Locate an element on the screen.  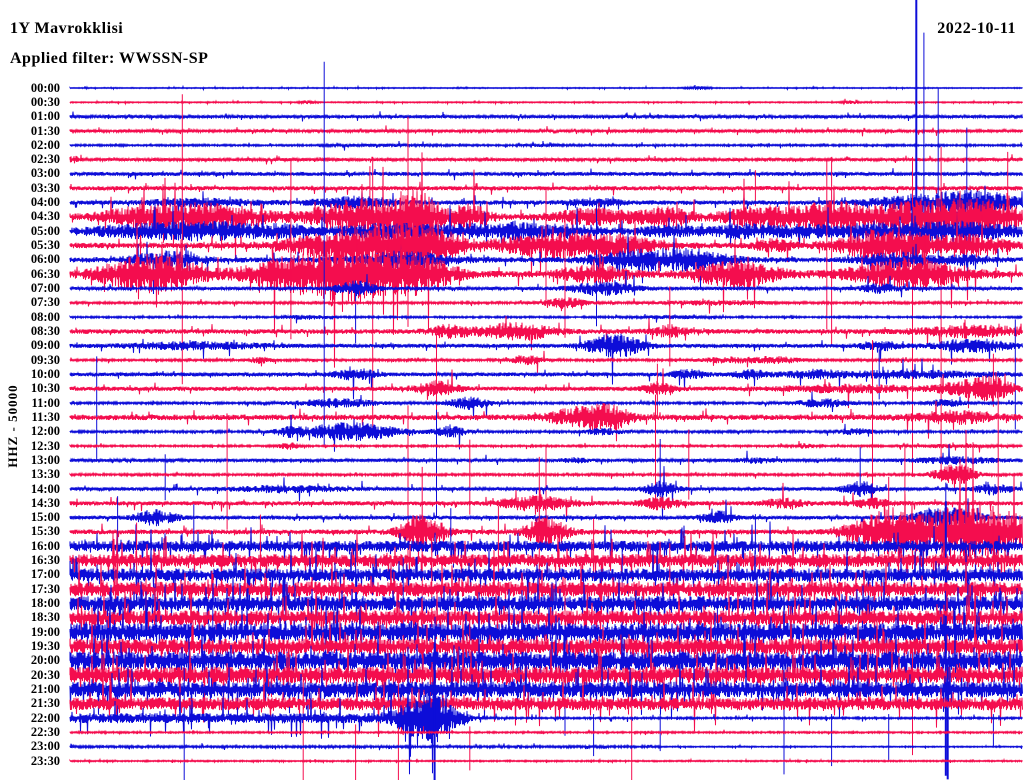
trace-row-23:00 is located at coordinates (546, 747).